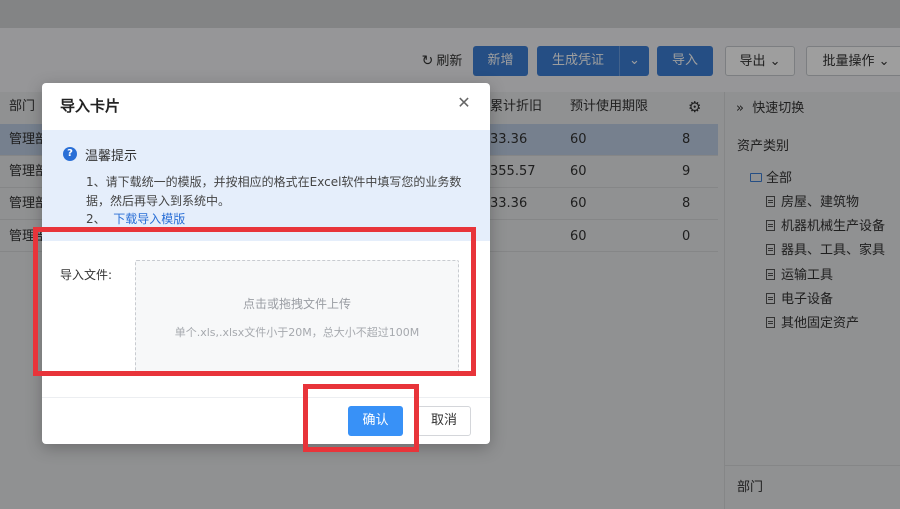 This screenshot has height=509, width=900. I want to click on annotation-box-upload, so click(254, 301).